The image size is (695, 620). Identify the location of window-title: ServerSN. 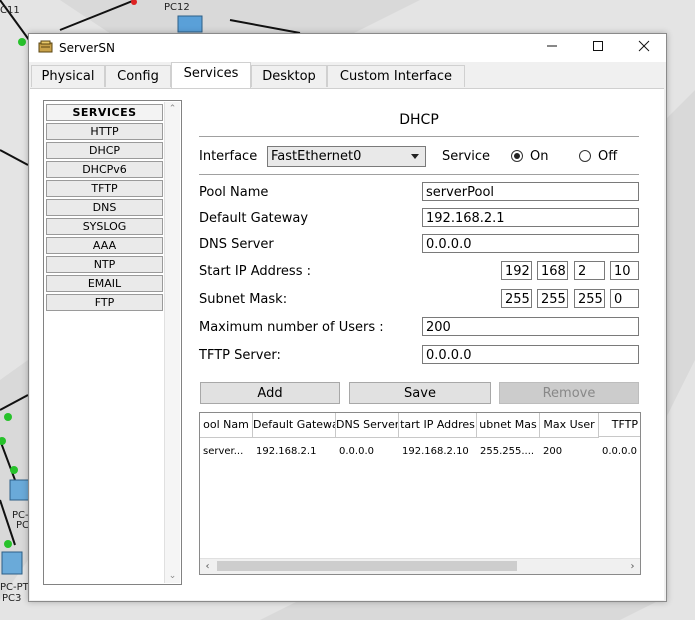
(87, 48).